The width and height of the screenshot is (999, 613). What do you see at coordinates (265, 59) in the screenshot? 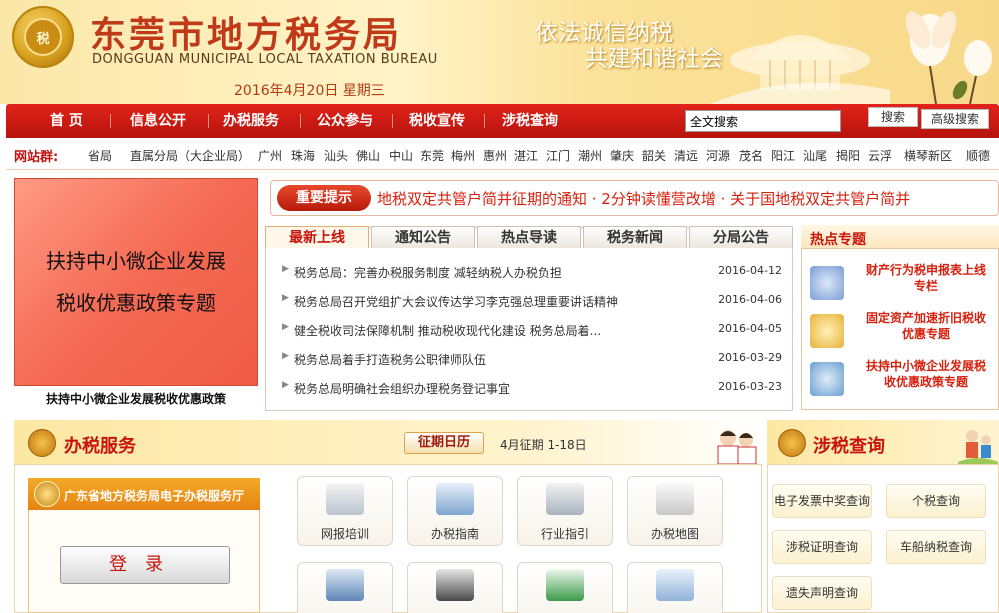
I see `site-title-english: DONGGUAN MUNICIPAL LOCAL TAXATION BUREAU` at bounding box center [265, 59].